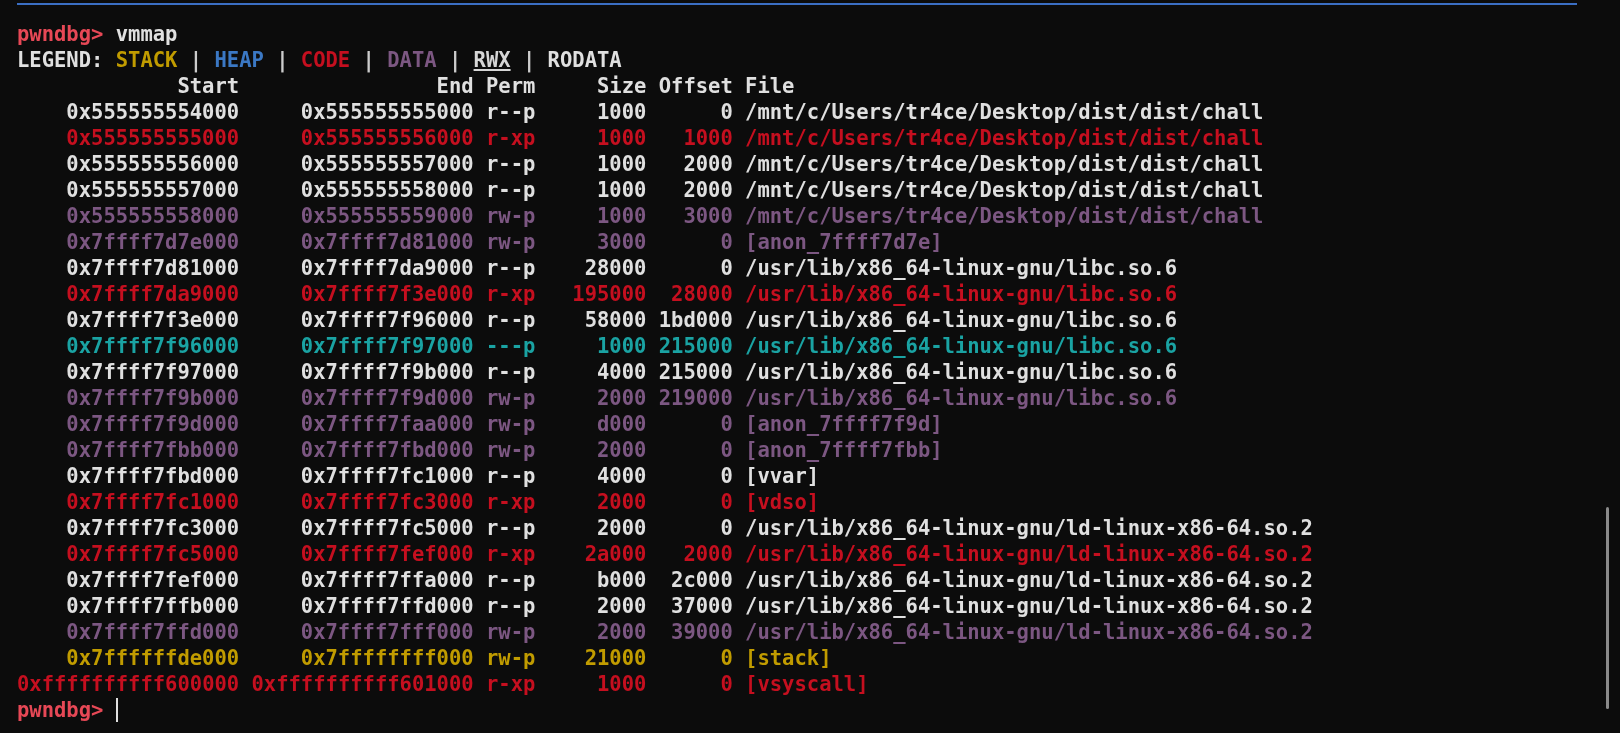 This screenshot has width=1620, height=733. Describe the element at coordinates (621, 372) in the screenshot. I see `size-value: 4000` at that location.